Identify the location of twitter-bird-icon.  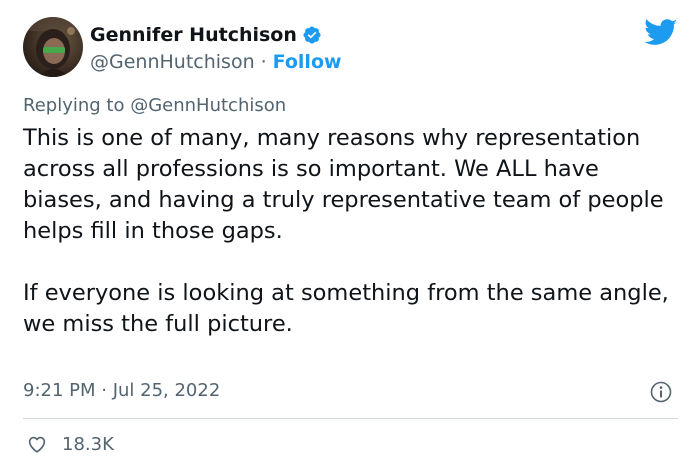
(661, 33).